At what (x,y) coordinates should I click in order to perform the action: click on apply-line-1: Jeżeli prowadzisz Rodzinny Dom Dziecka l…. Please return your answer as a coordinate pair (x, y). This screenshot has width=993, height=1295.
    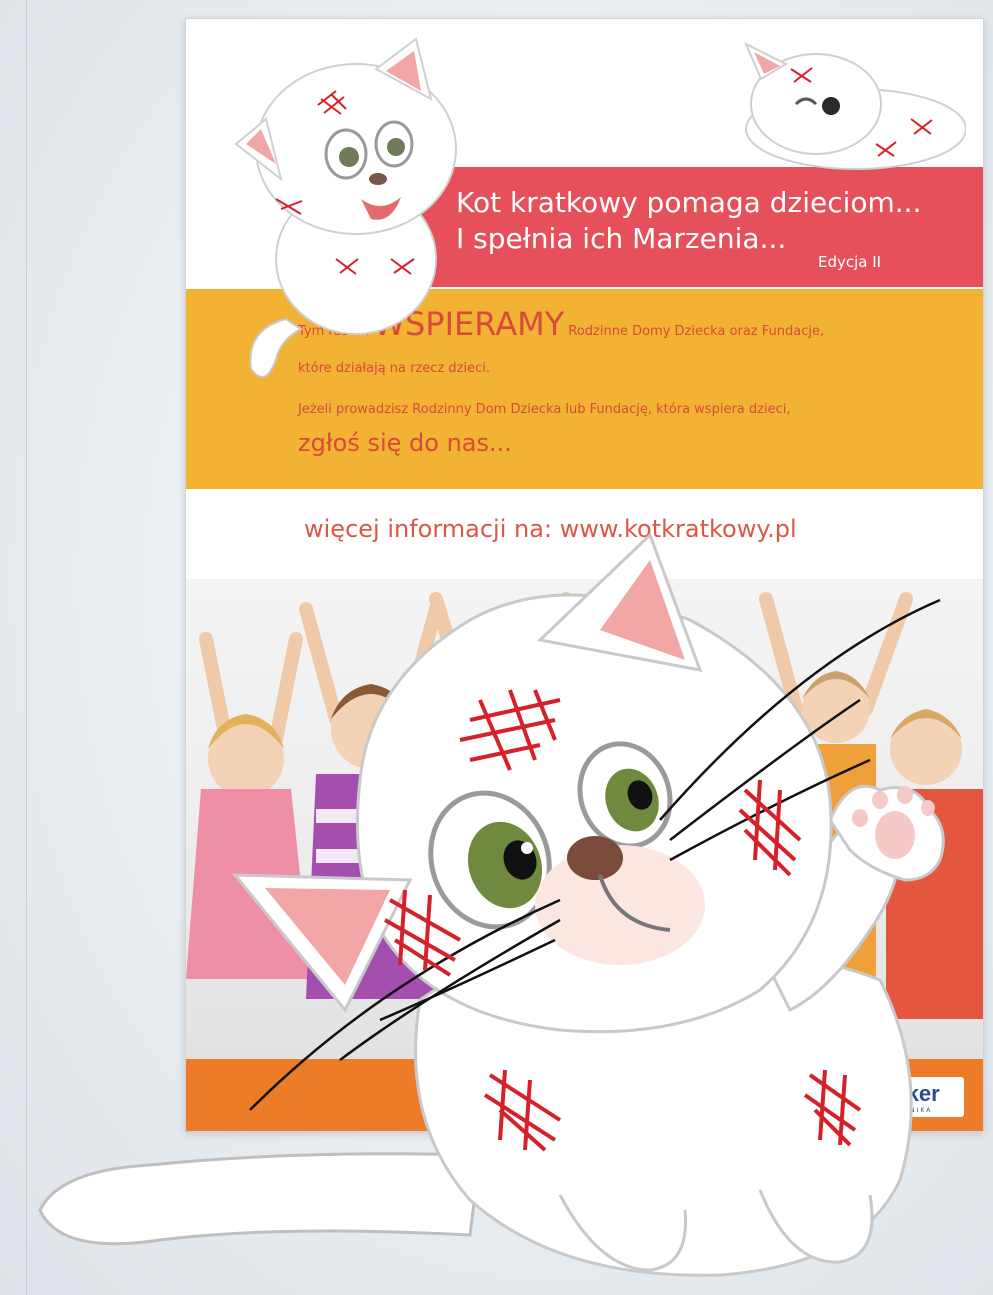
    Looking at the image, I should click on (544, 409).